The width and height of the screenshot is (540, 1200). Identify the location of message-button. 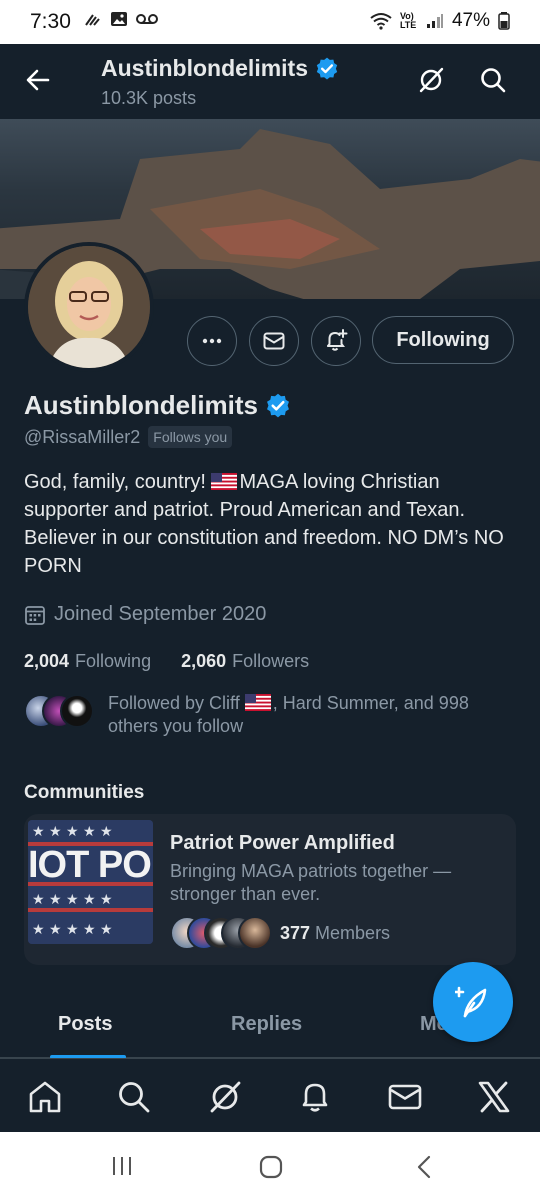
(274, 341).